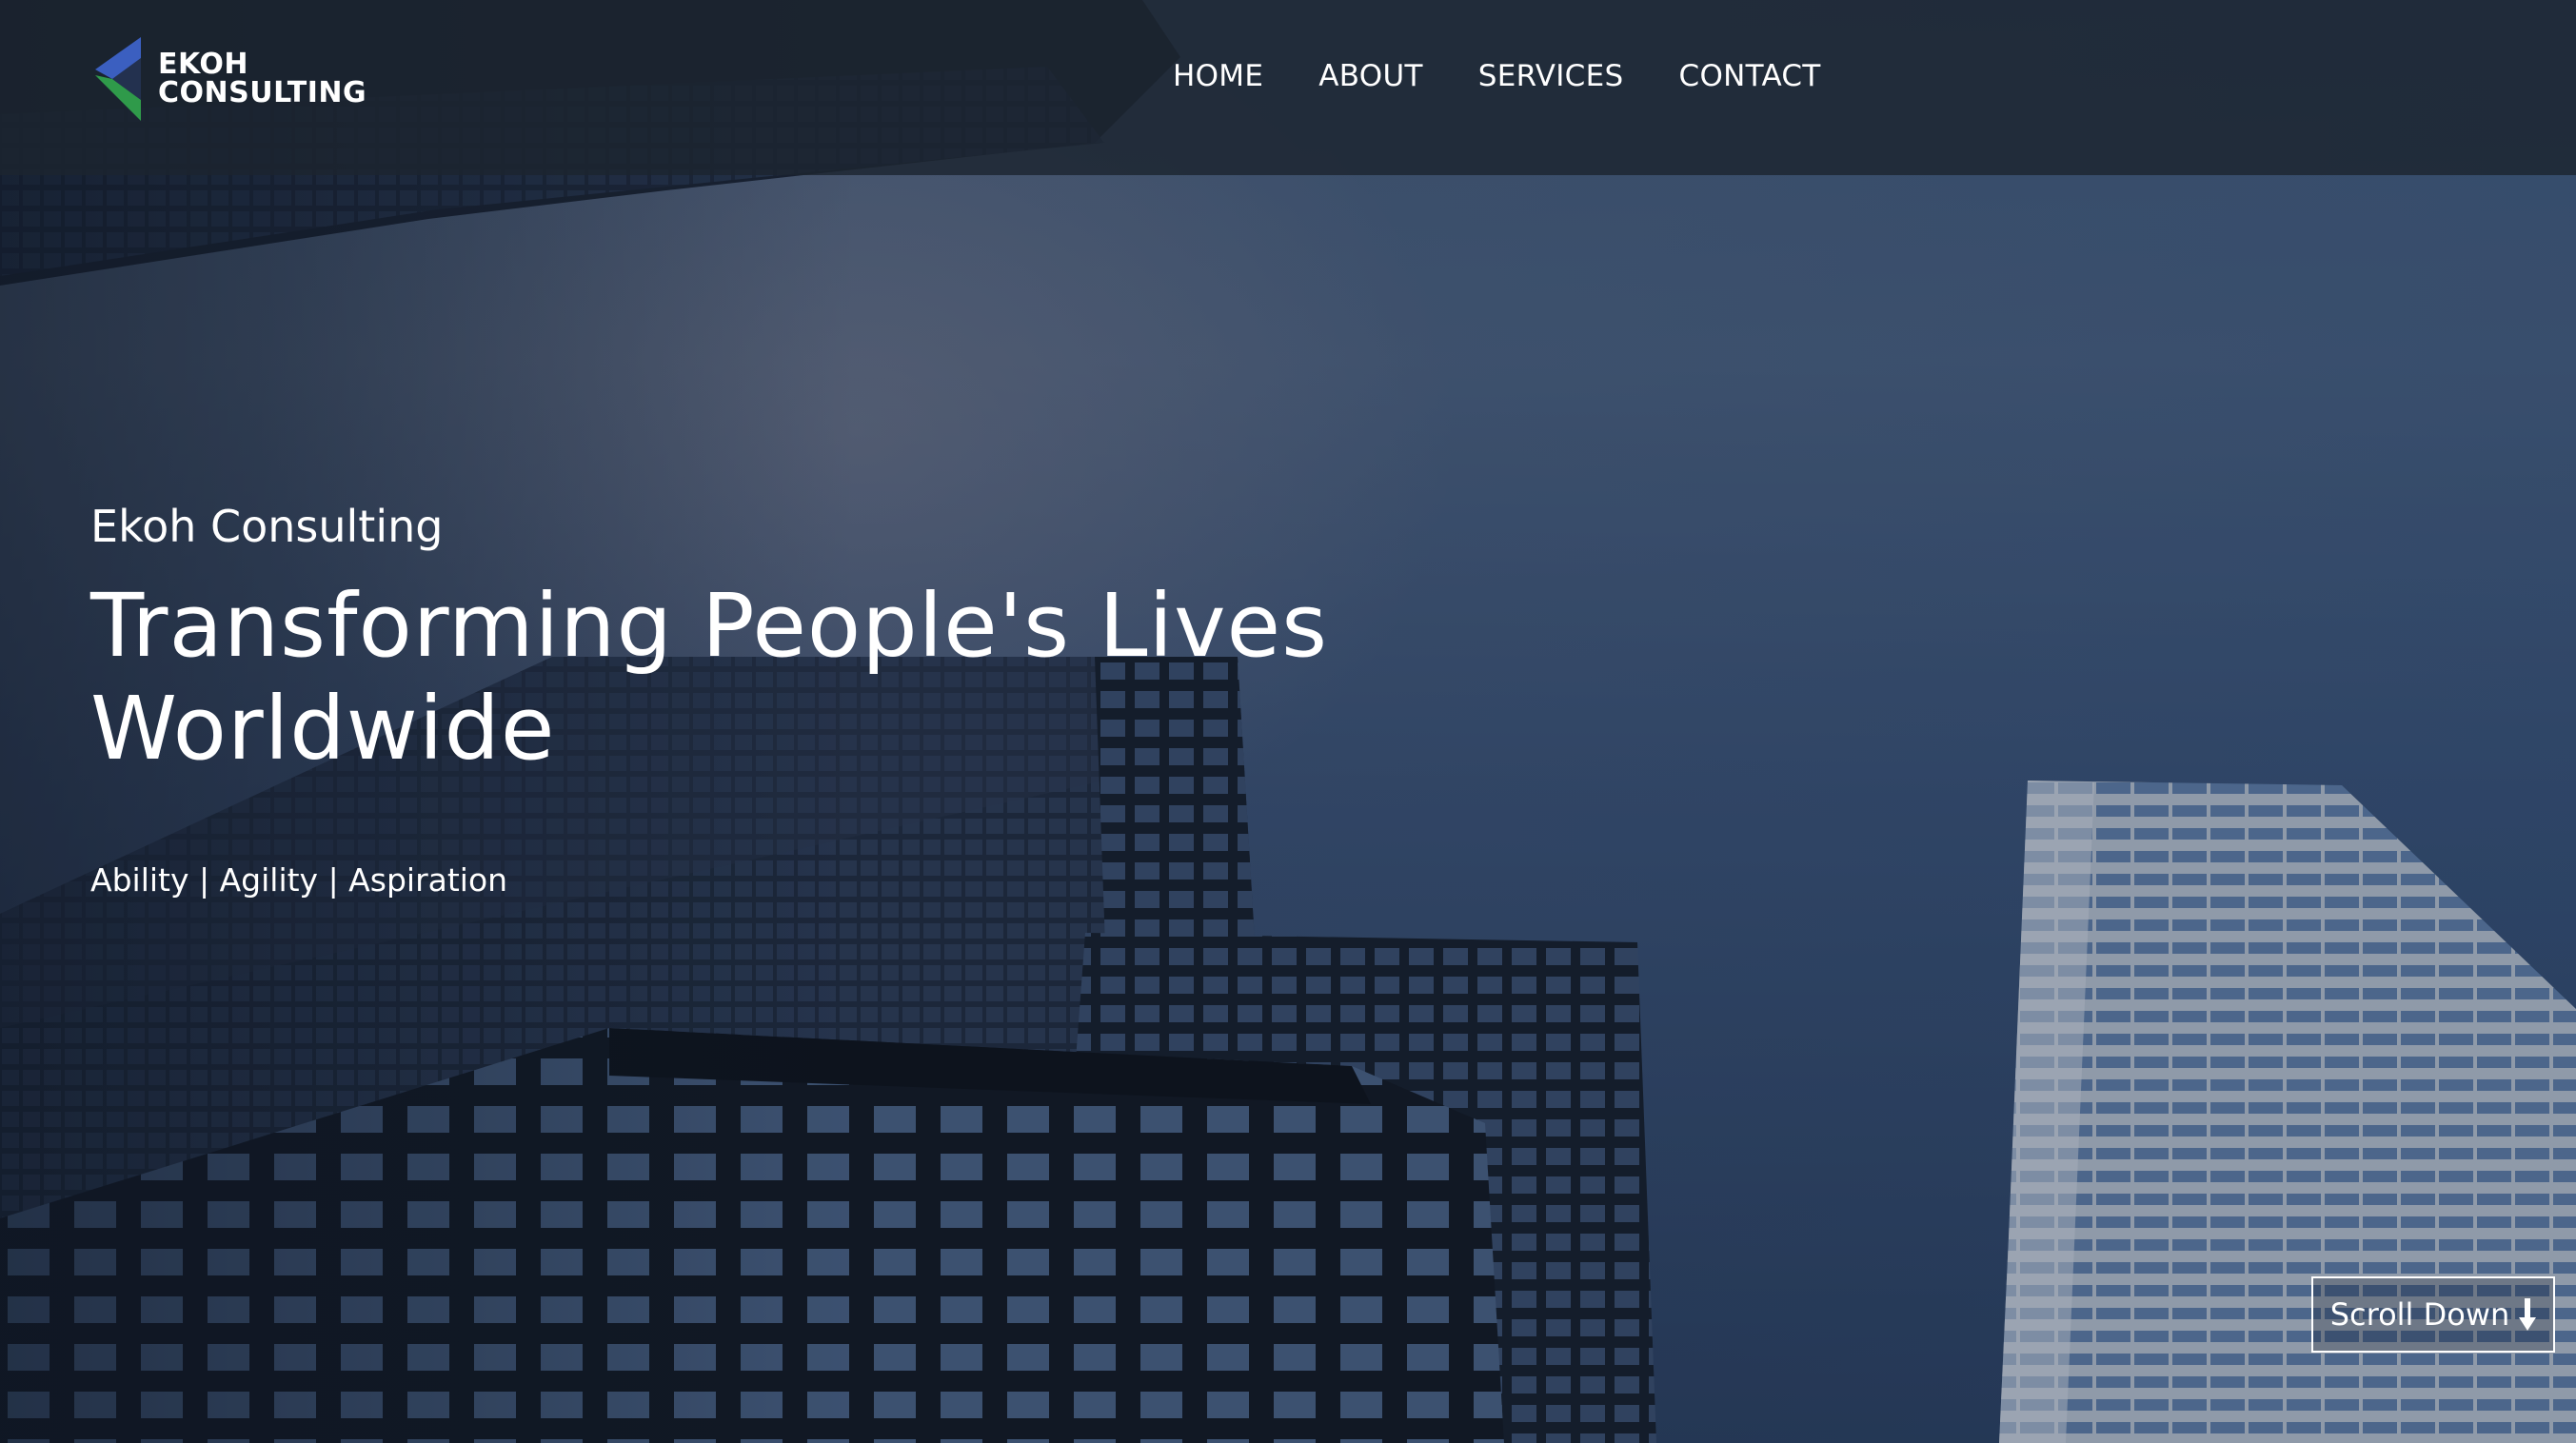 This screenshot has height=1443, width=2576. Describe the element at coordinates (1370, 76) in the screenshot. I see `nav-about-link: ABOUT` at that location.